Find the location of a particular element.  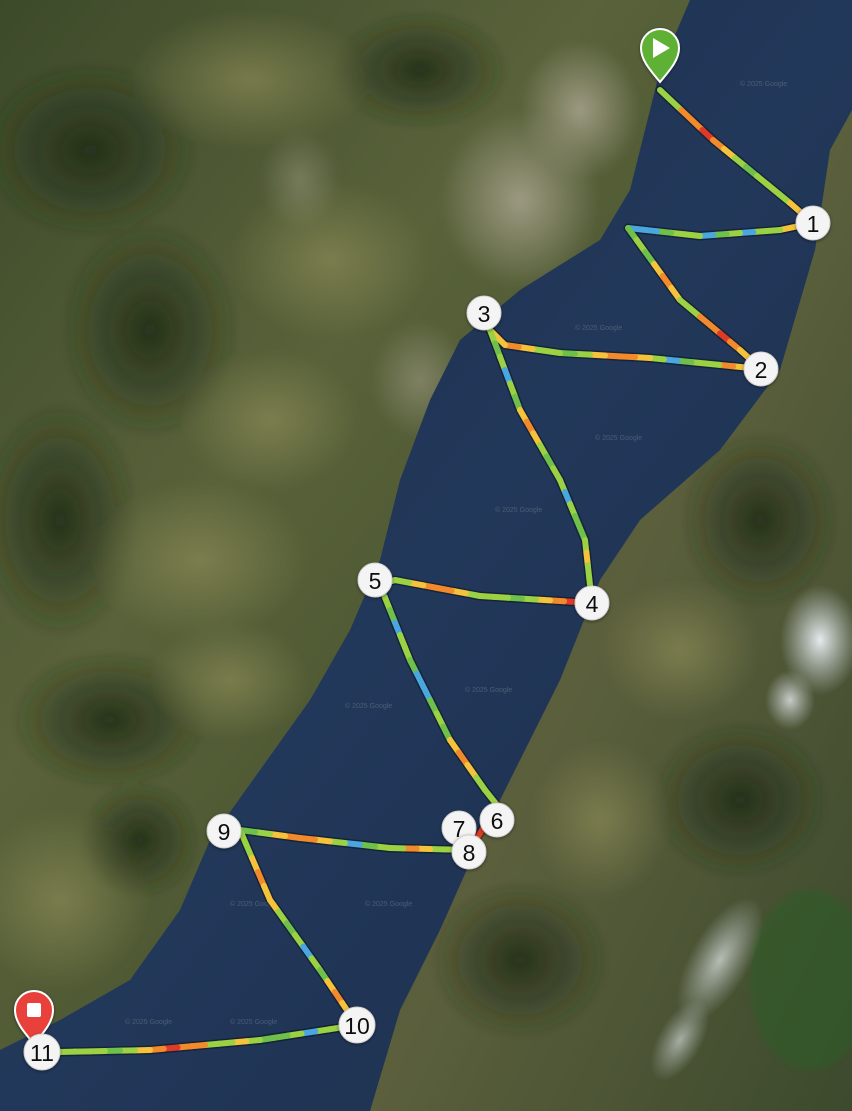

waypoint-label: 5 is located at coordinates (375, 581).